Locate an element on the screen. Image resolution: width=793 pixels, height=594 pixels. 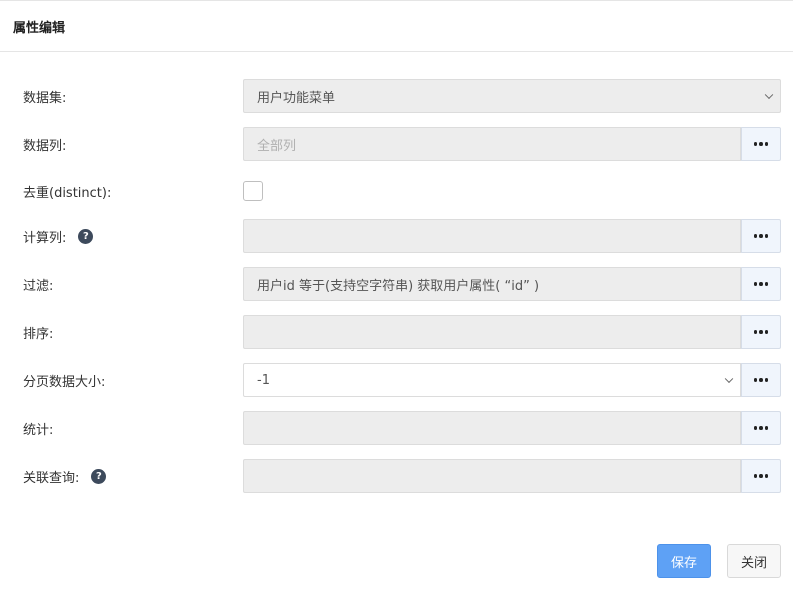
columns-placeholder: 全部列 is located at coordinates (277, 146).